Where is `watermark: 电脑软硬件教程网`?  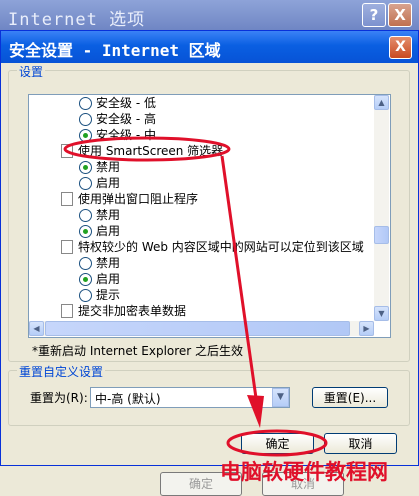
watermark: 电脑软硬件教程网 is located at coordinates (304, 472).